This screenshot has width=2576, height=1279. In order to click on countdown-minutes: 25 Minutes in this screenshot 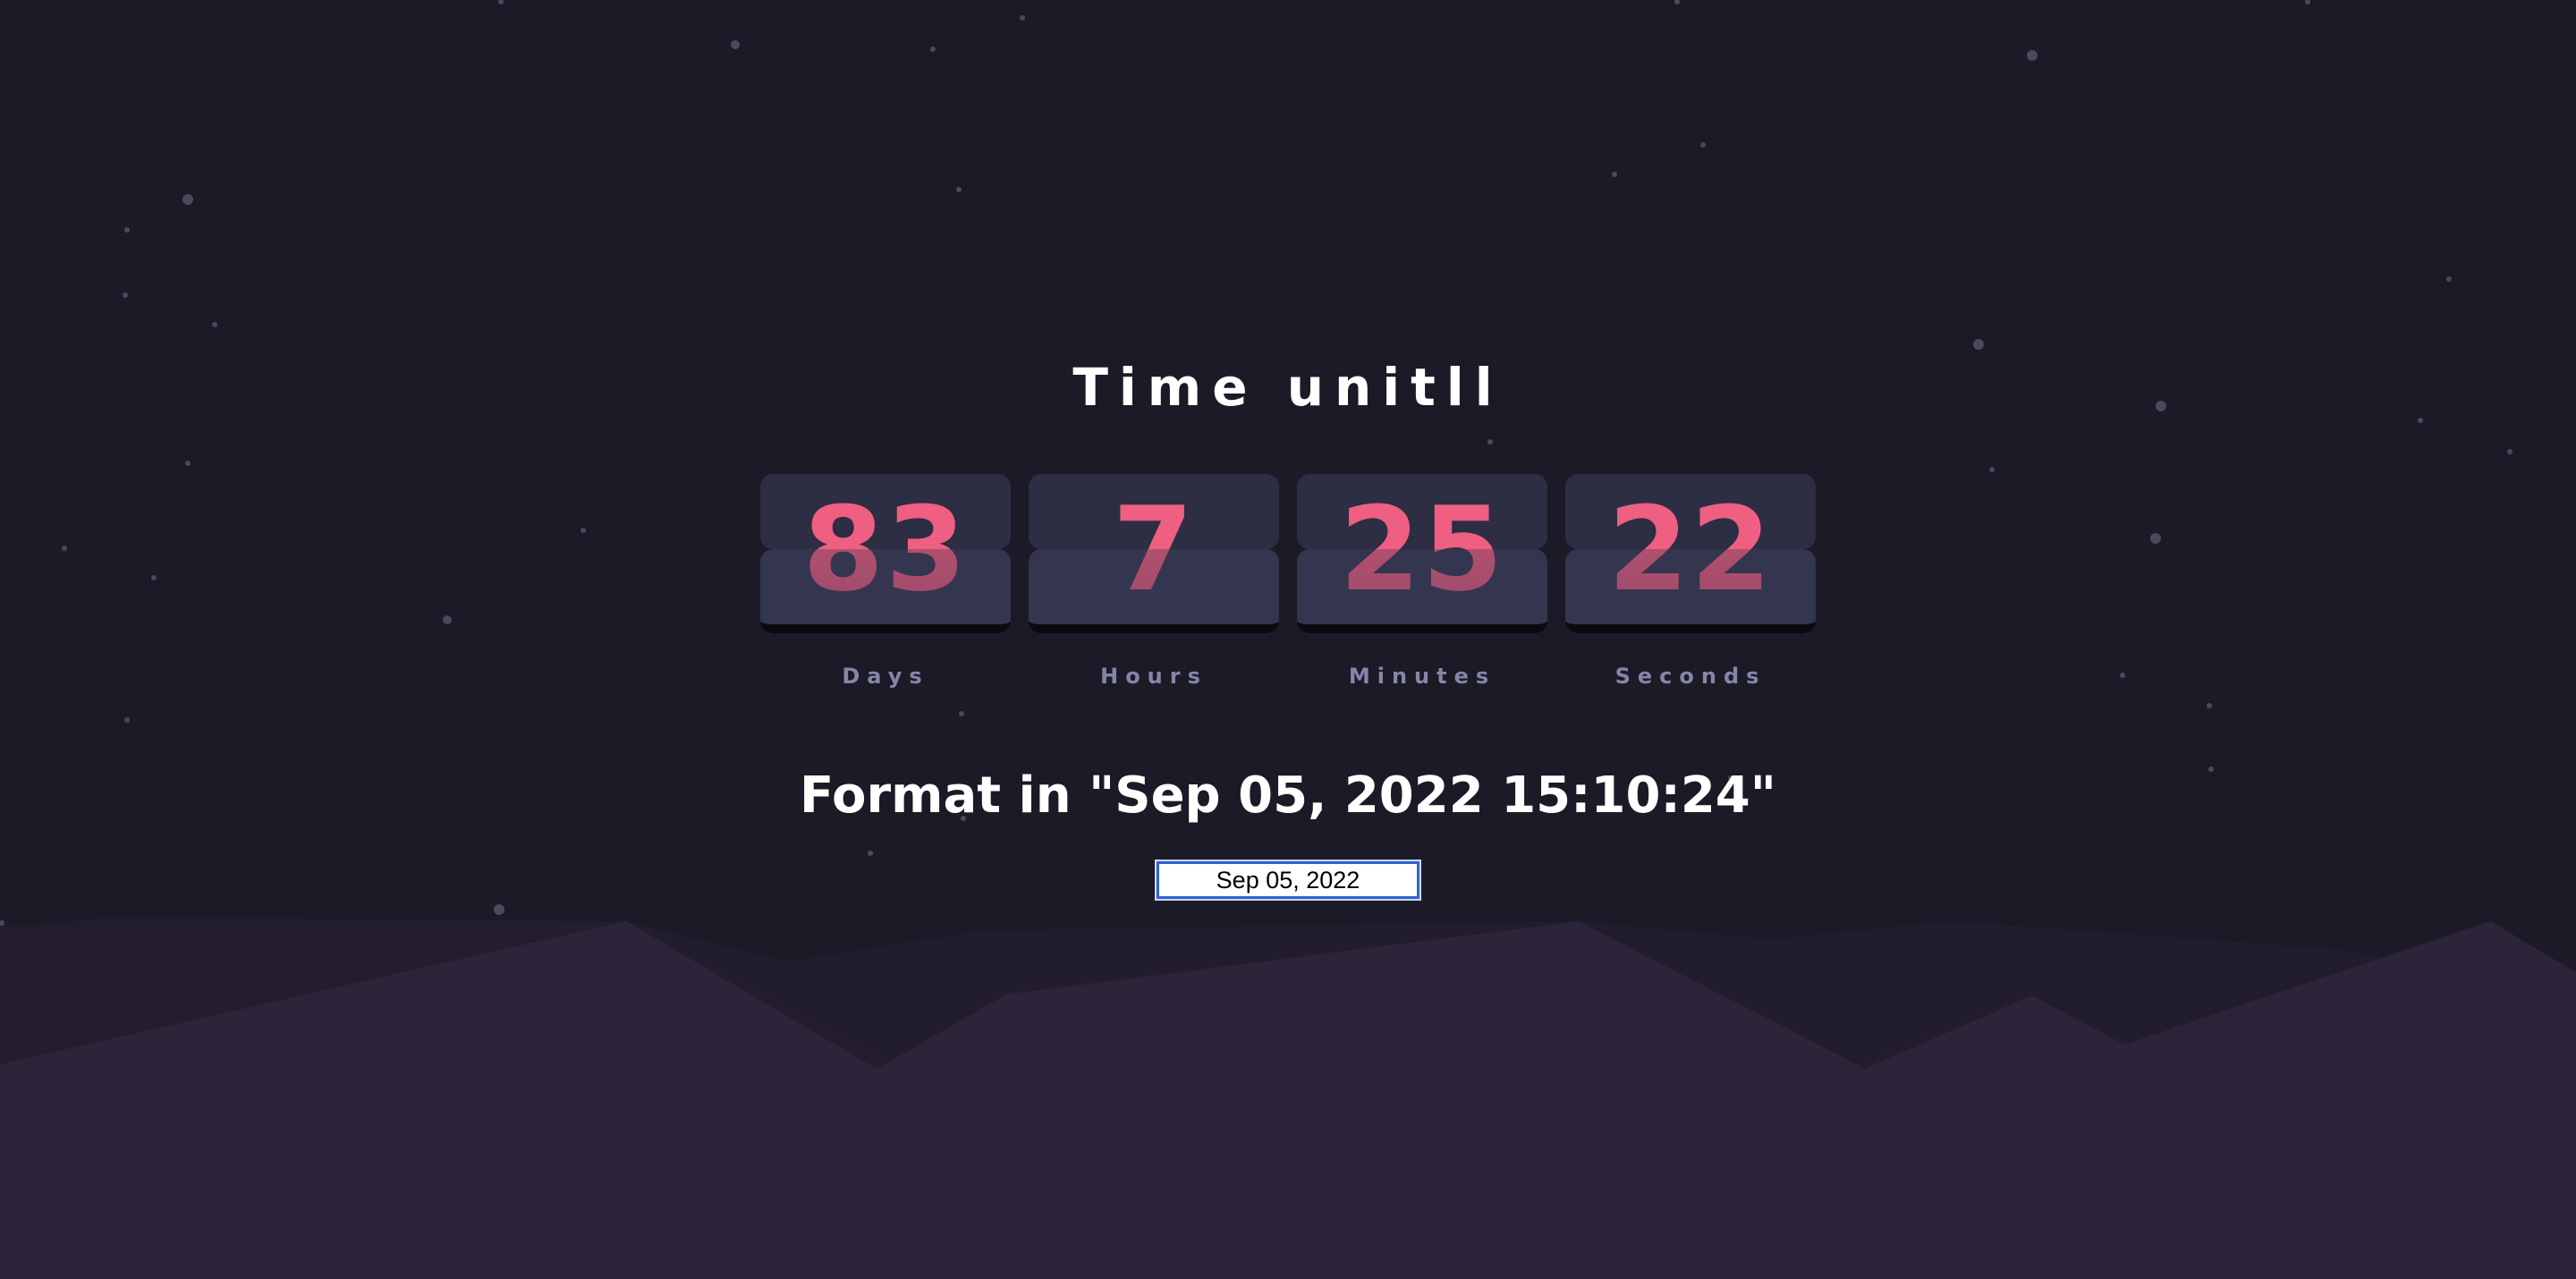, I will do `click(1422, 582)`.